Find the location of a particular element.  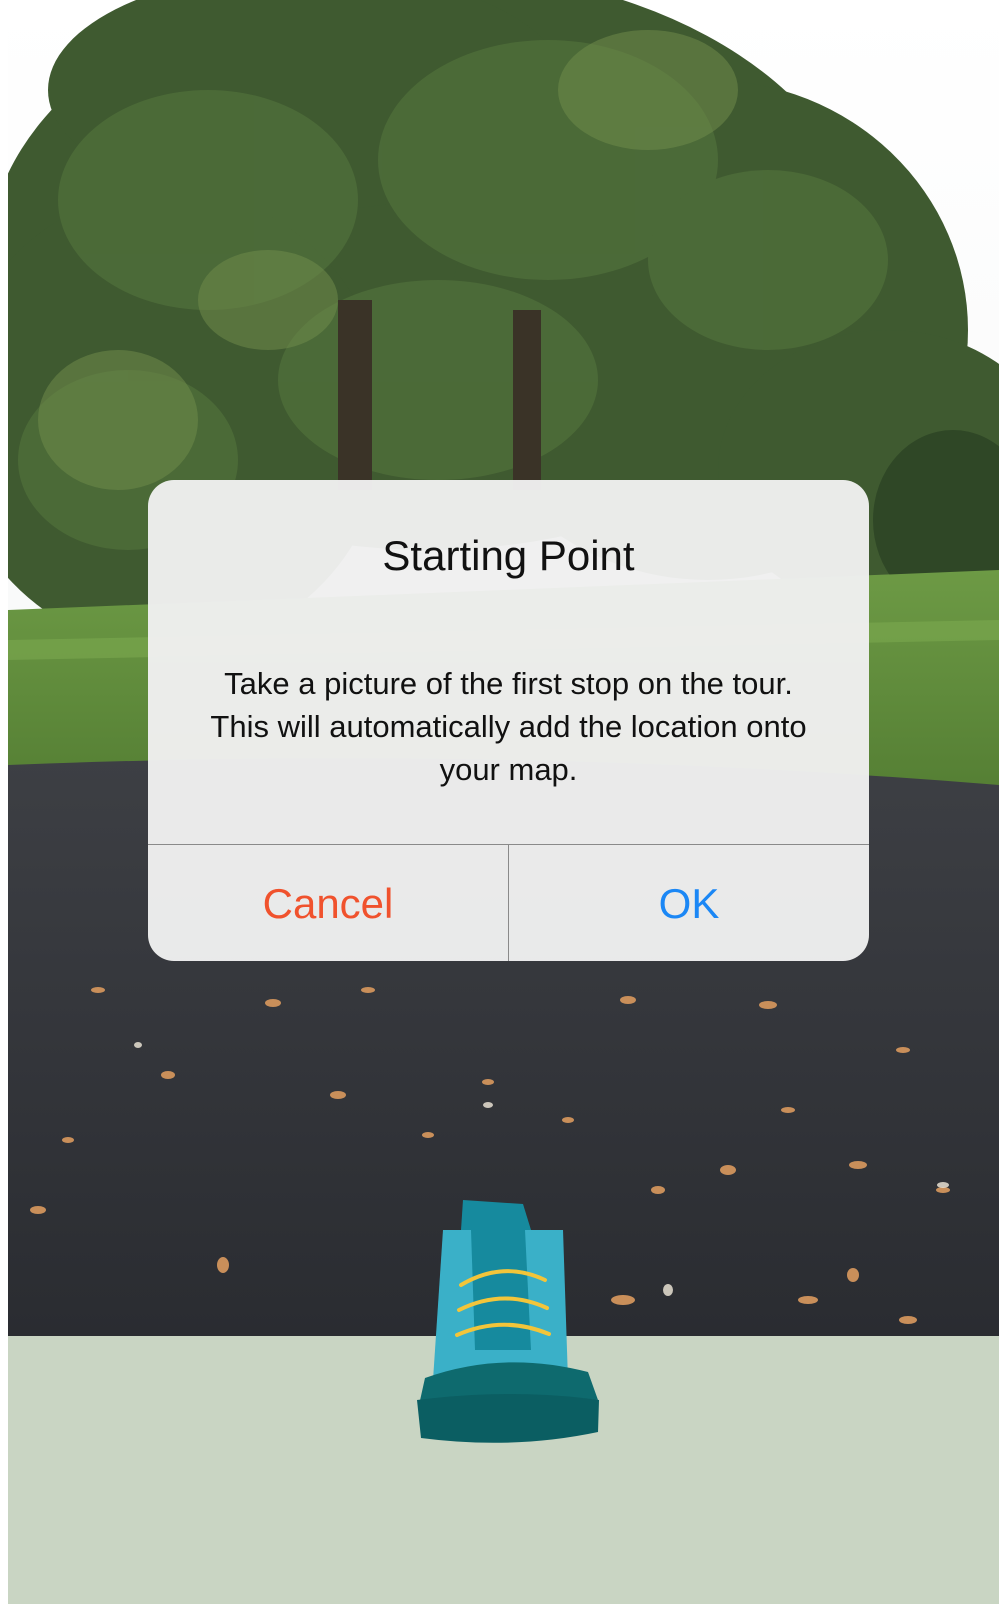

hiking-boot-icon is located at coordinates (505, 1332).